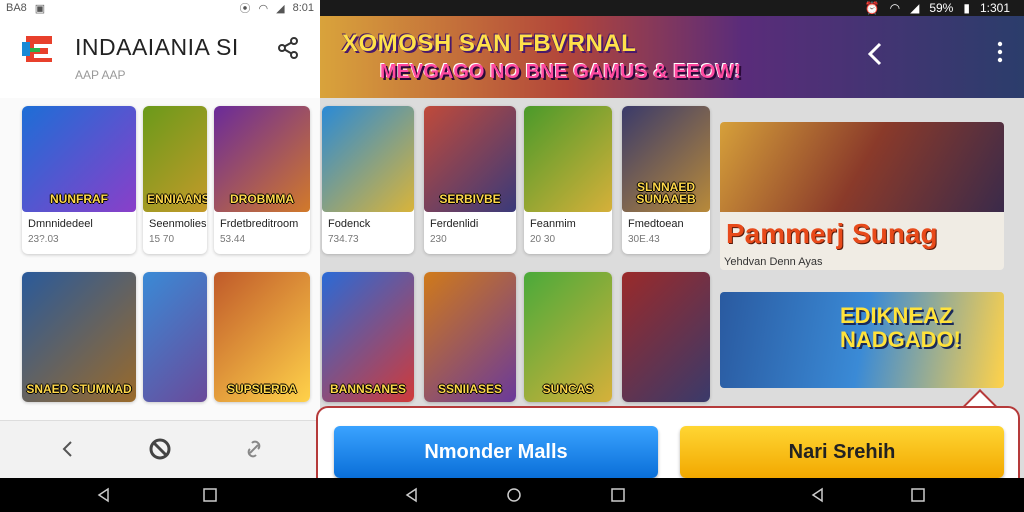  Describe the element at coordinates (343, 239) in the screenshot. I see `game-meta: 734.73` at that location.